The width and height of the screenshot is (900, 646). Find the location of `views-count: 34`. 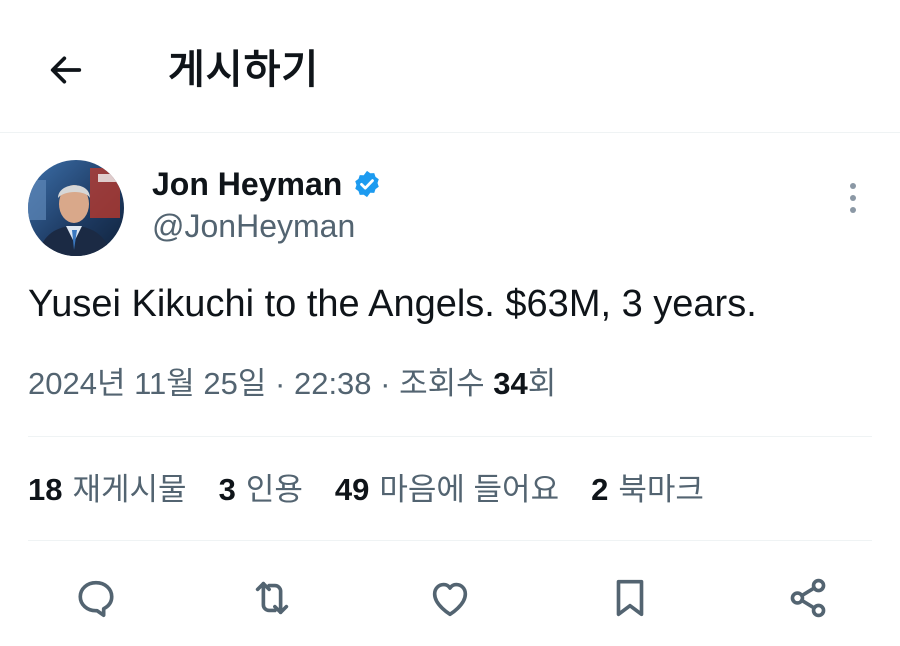

views-count: 34 is located at coordinates (510, 383).